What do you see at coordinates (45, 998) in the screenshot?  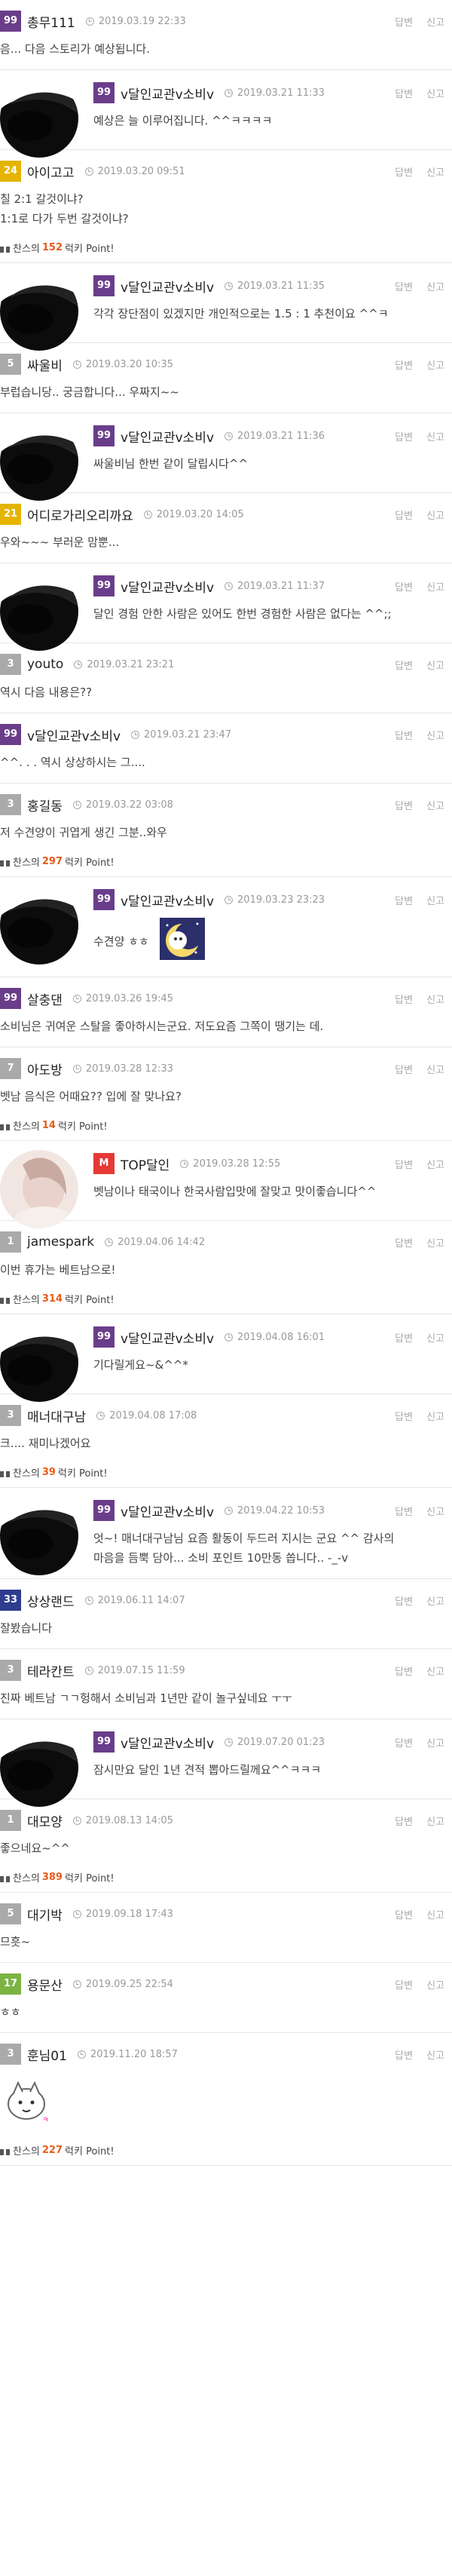 I see `author-name: 살충댄` at bounding box center [45, 998].